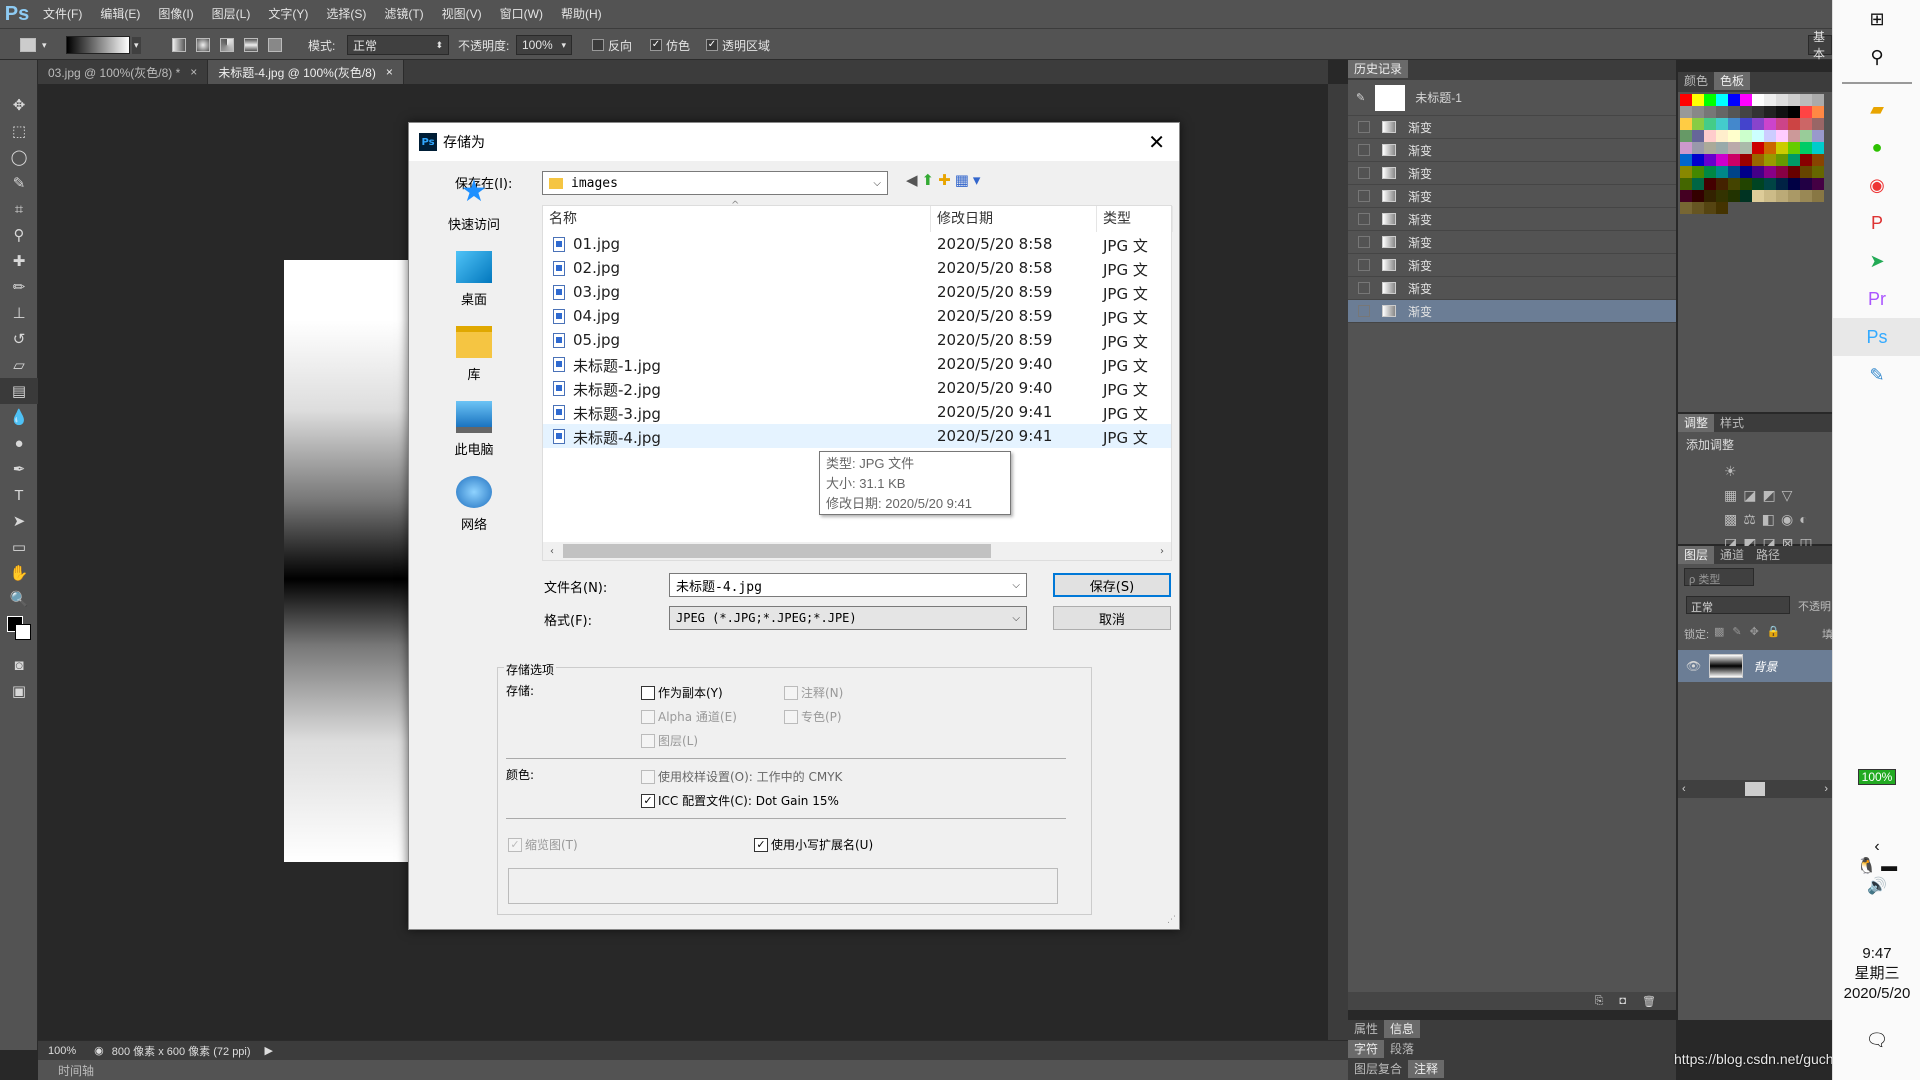 This screenshot has width=1920, height=1080. I want to click on spot-colors-checkbox: 专色(P), so click(813, 716).